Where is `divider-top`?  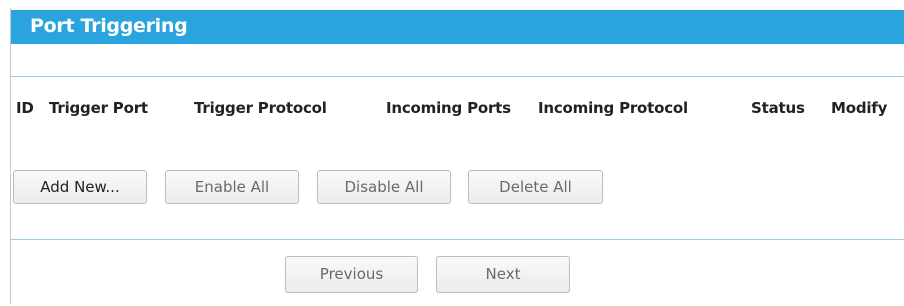
divider-top is located at coordinates (457, 76).